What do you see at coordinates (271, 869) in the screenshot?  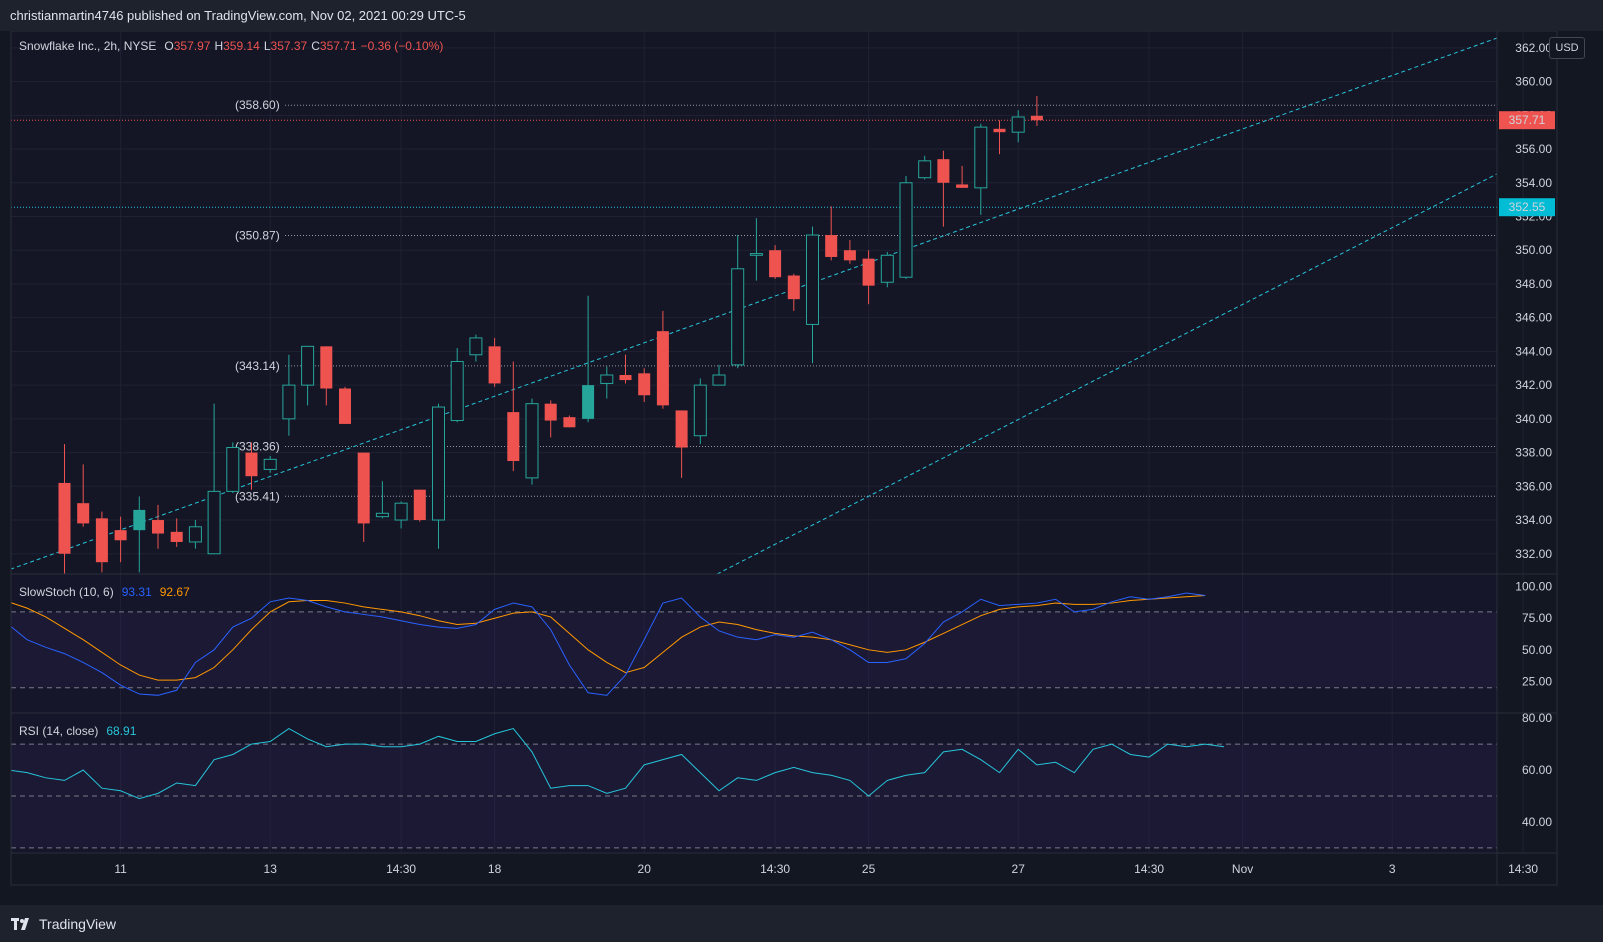 I see `x-tick-label: 13` at bounding box center [271, 869].